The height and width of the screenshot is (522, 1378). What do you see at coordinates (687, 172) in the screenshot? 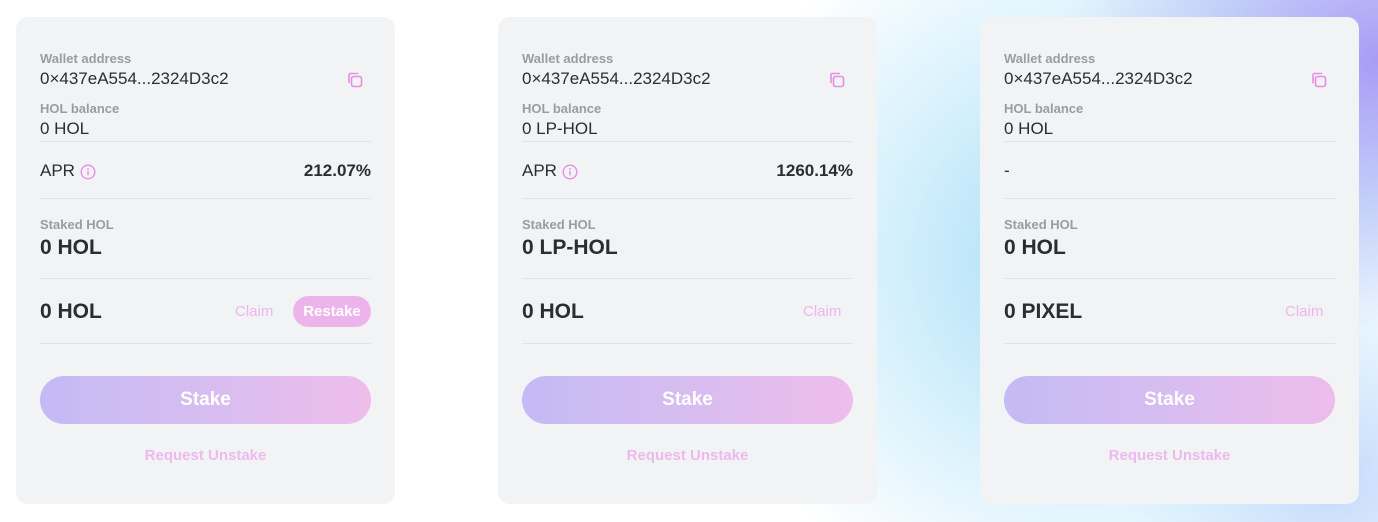
I see `apr-row: APR 1260.14%` at bounding box center [687, 172].